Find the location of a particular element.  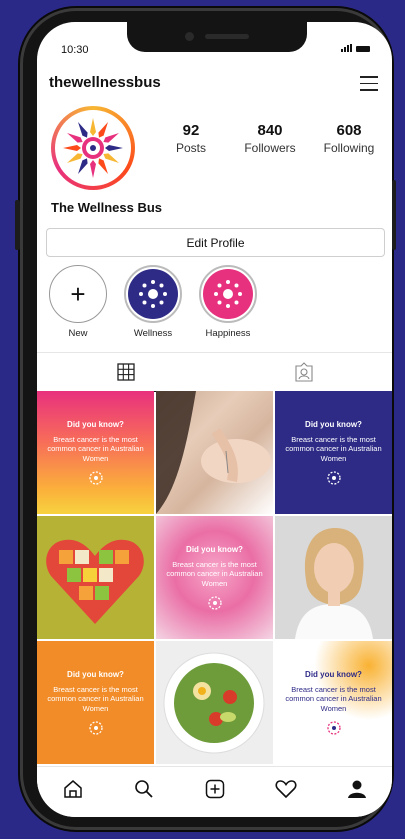

power-button is located at coordinates (394, 215).